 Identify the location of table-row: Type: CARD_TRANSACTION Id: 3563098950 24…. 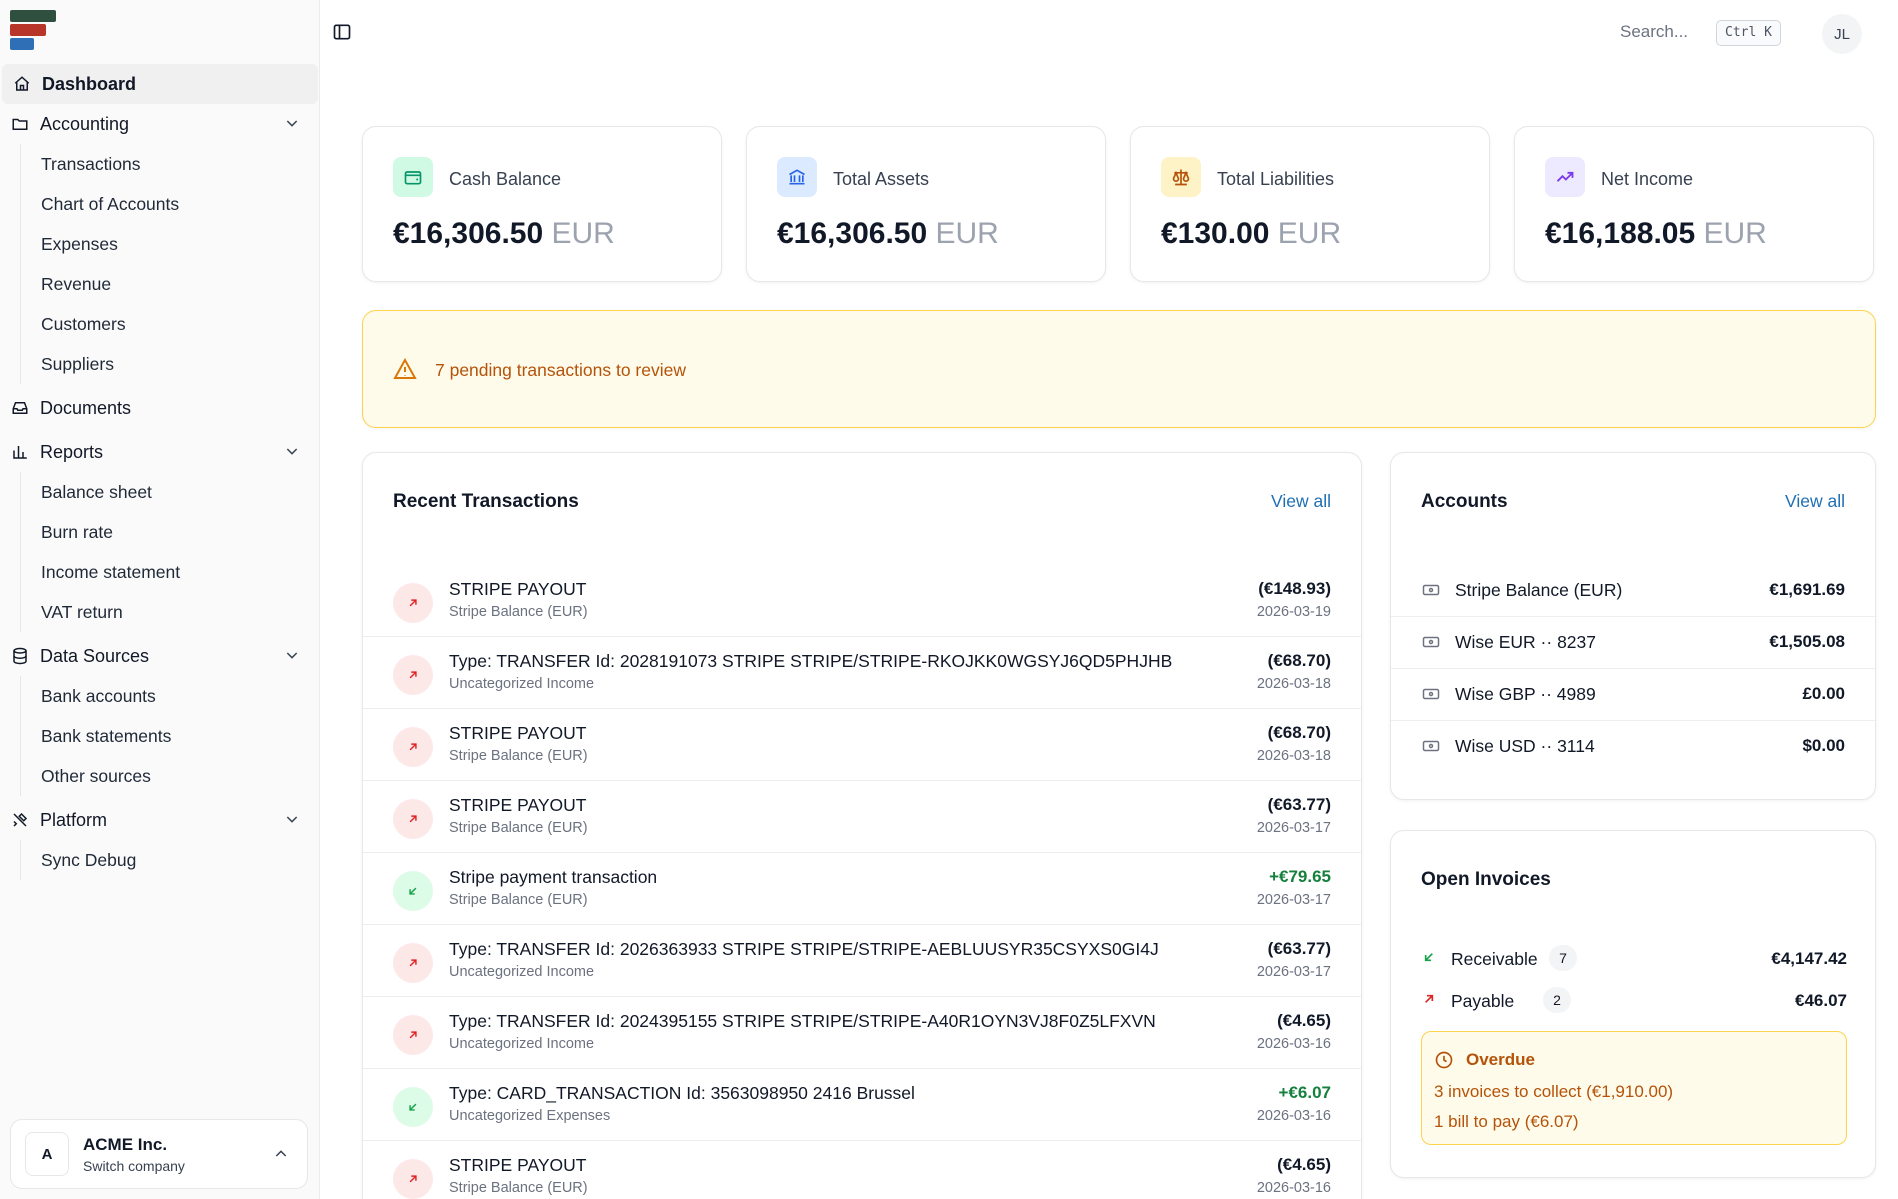
(862, 1105).